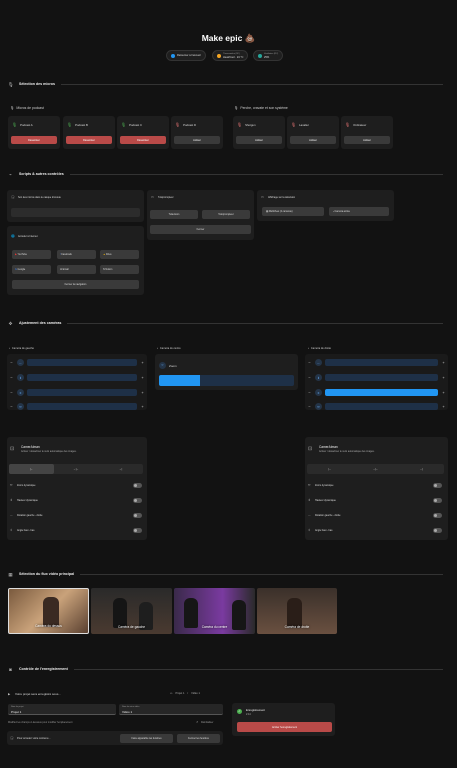 The height and width of the screenshot is (768, 457). Describe the element at coordinates (10, 323) in the screenshot. I see `move-icon: ✥` at that location.